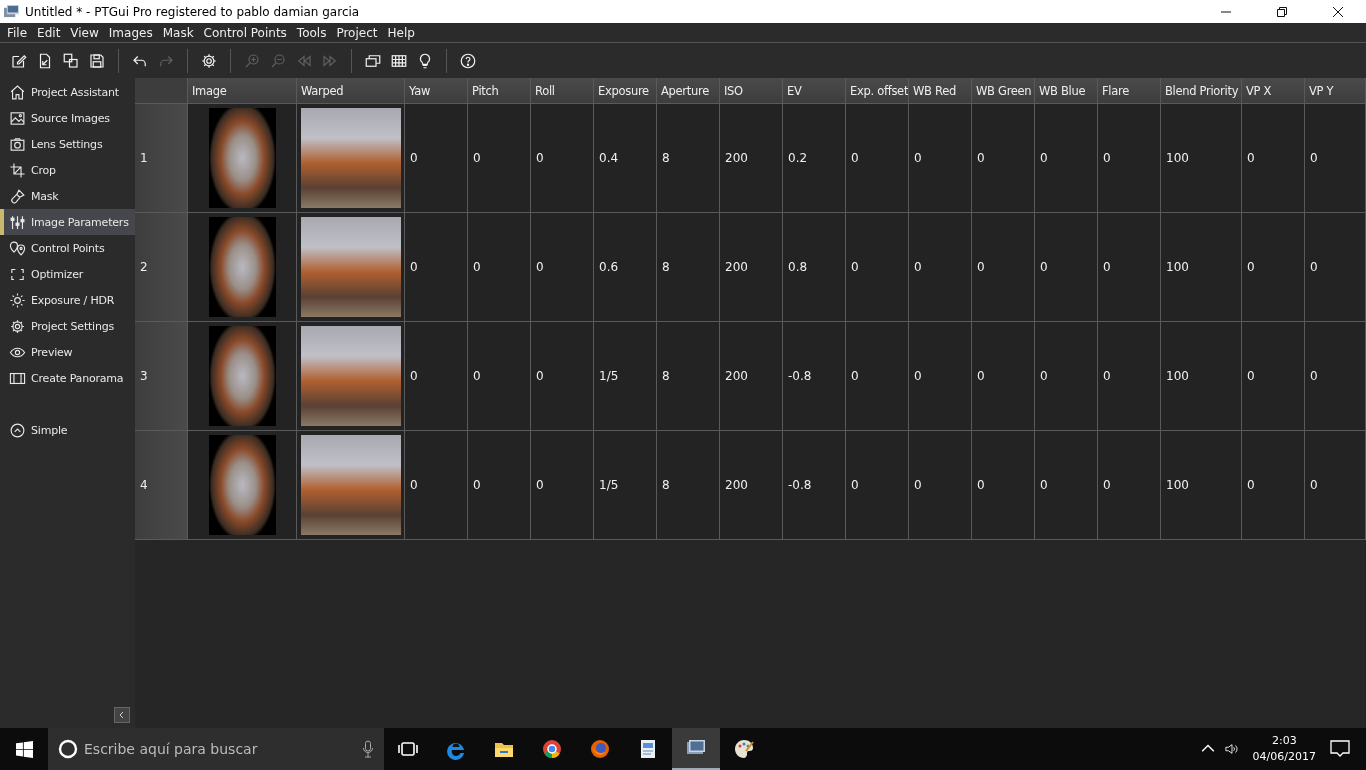  I want to click on gear-icon, so click(17, 326).